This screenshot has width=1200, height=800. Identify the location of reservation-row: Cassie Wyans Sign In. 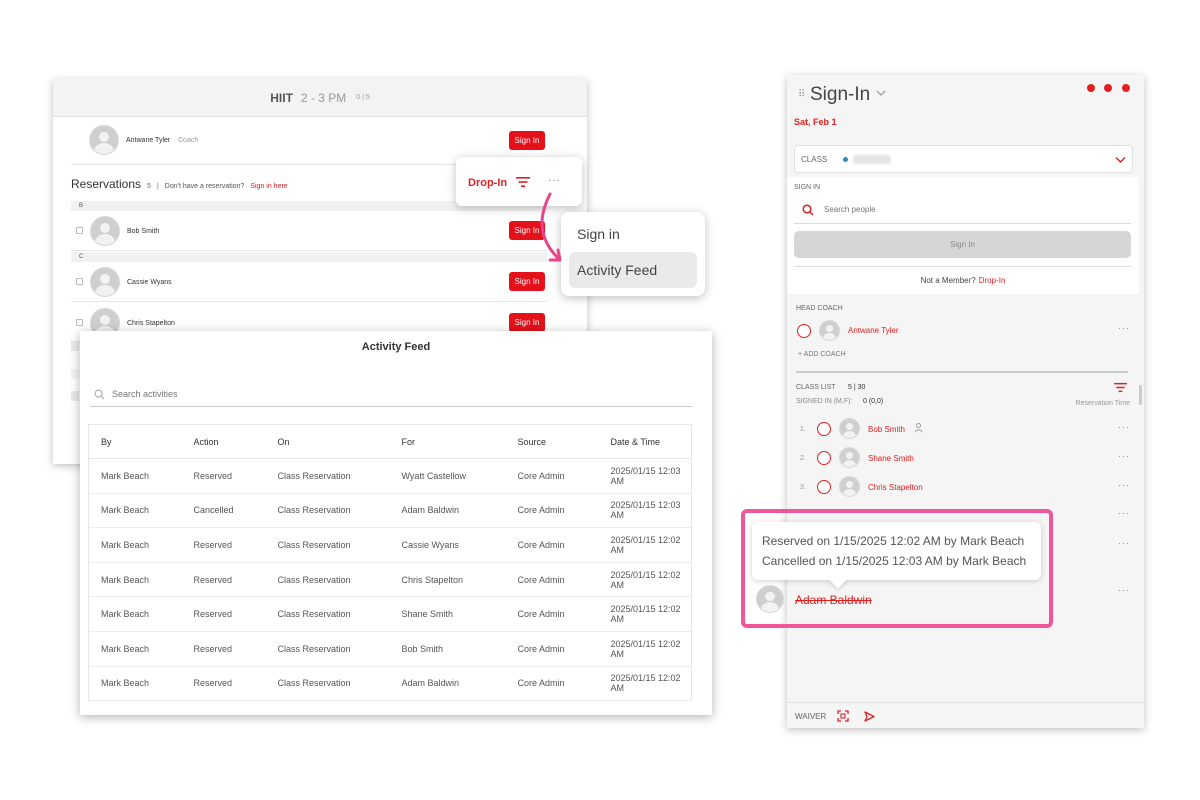
(309, 282).